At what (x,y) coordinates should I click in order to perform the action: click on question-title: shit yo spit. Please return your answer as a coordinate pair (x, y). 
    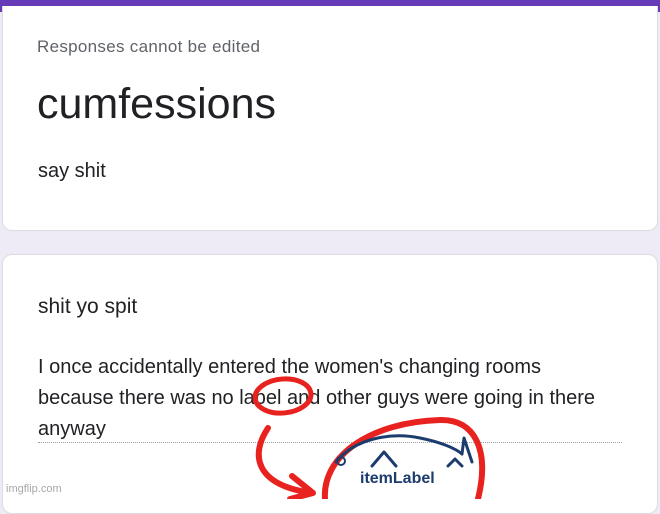
    Looking at the image, I should click on (88, 306).